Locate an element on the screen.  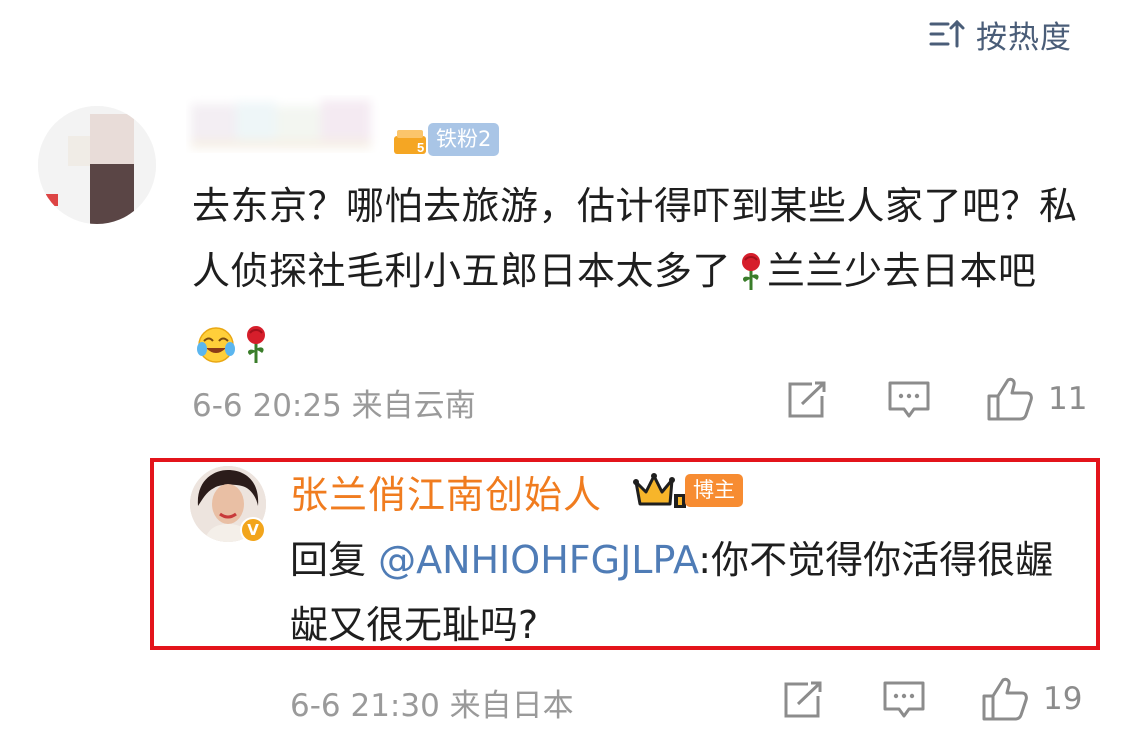
mention-link: @ANHIOHFGJLPA is located at coordinates (538, 560).